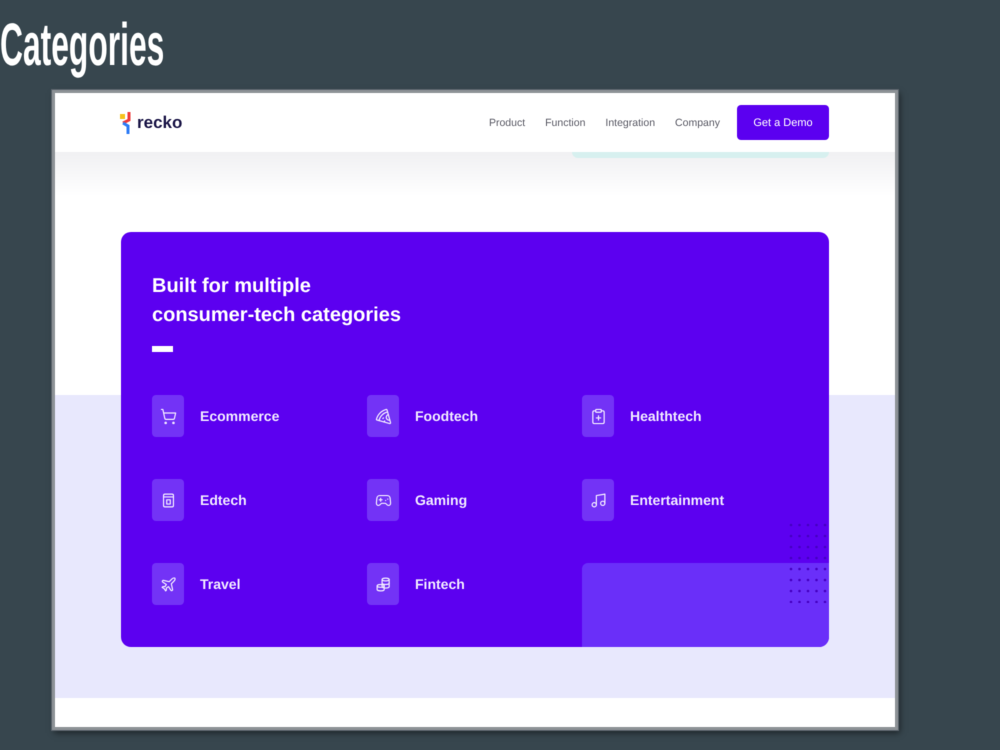 This screenshot has height=750, width=1000. Describe the element at coordinates (162, 349) in the screenshot. I see `heading-underline` at that location.